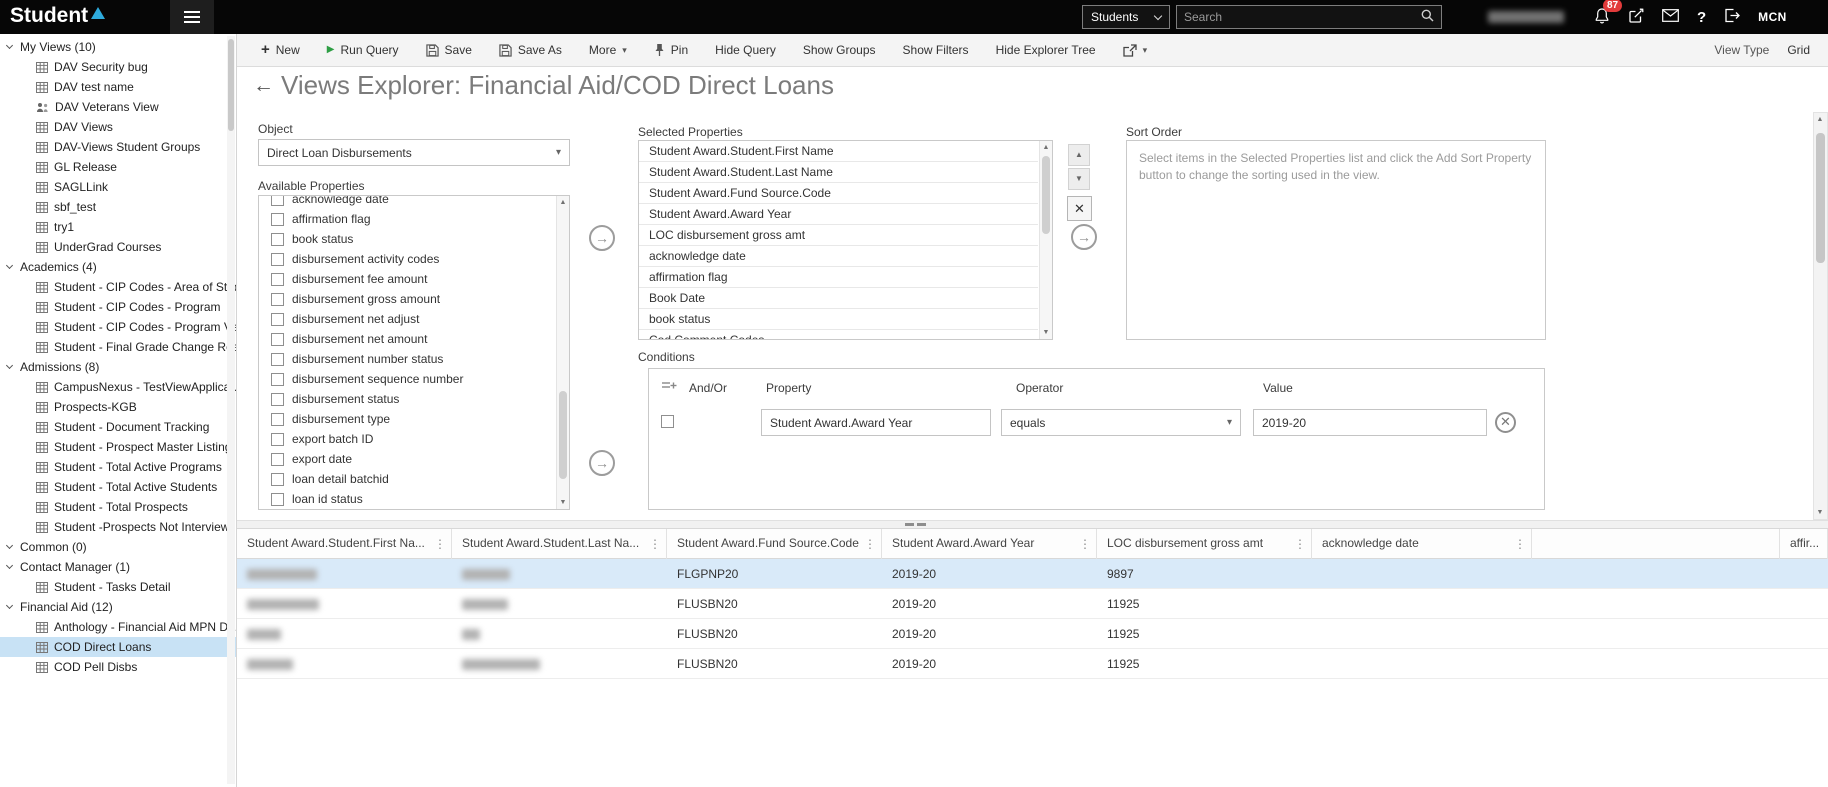 The height and width of the screenshot is (787, 1828). I want to click on selected-property-item: Student Award.Student.Last Name, so click(838, 172).